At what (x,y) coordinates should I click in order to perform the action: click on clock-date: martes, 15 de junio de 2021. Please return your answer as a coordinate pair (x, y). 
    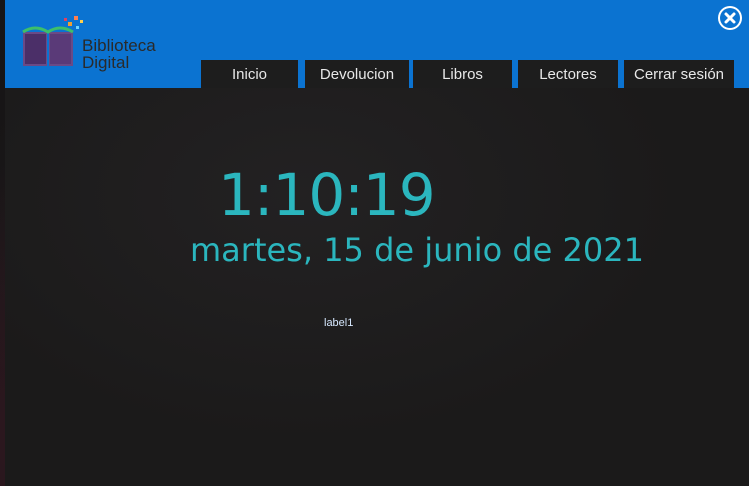
    Looking at the image, I should click on (417, 250).